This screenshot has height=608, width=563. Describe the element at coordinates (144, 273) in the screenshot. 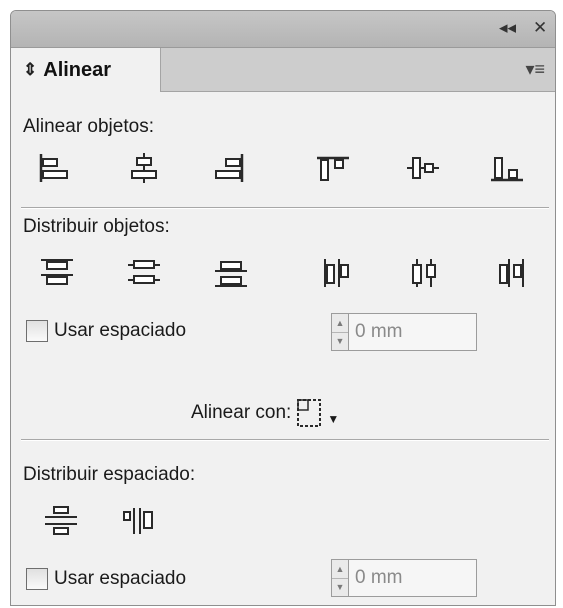

I see `distribute-vertical-centers-icon` at that location.